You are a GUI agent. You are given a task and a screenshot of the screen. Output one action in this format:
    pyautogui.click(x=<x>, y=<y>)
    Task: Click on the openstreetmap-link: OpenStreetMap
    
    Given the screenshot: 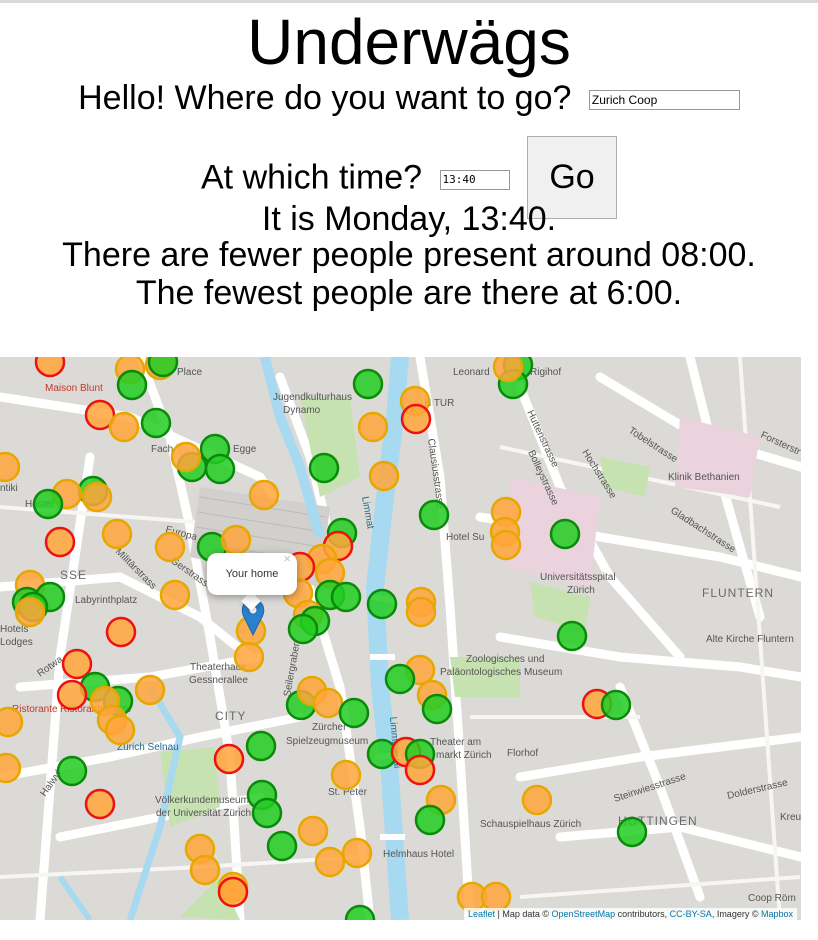 What is the action you would take?
    pyautogui.click(x=584, y=914)
    